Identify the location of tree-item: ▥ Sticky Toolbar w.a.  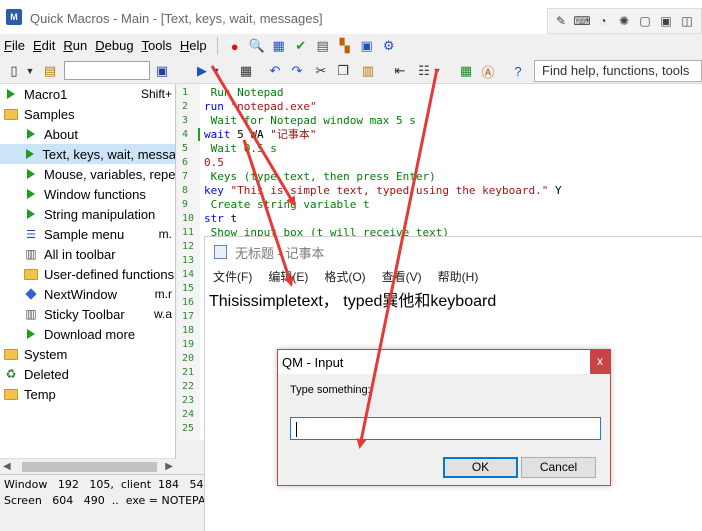
(87, 314).